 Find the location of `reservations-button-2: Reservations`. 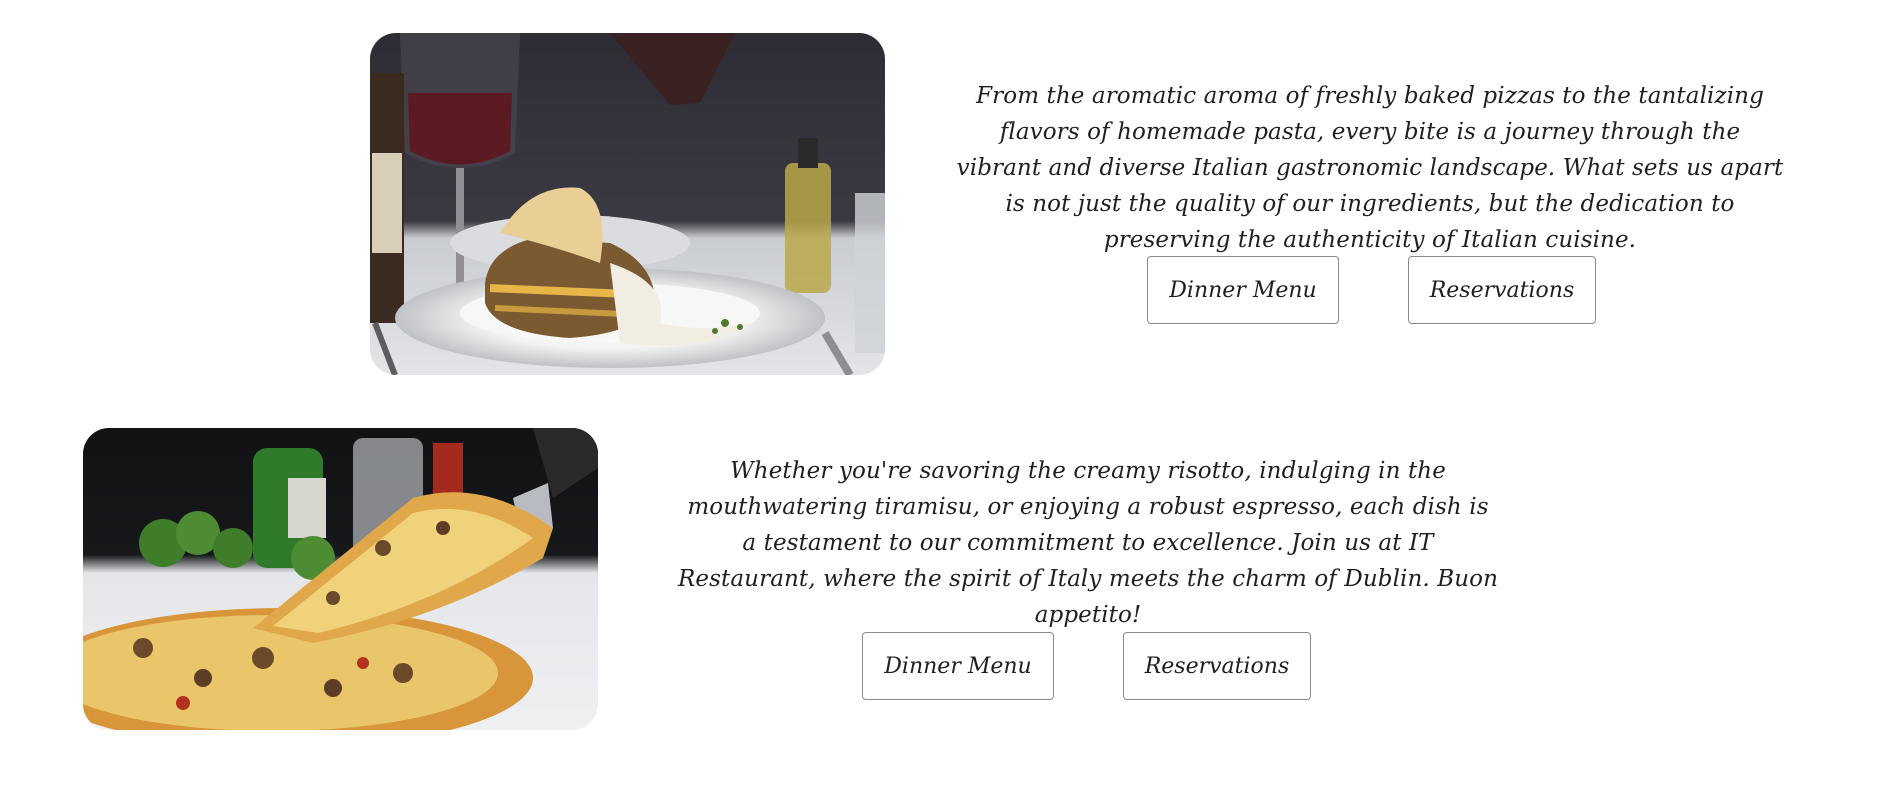

reservations-button-2: Reservations is located at coordinates (1217, 666).